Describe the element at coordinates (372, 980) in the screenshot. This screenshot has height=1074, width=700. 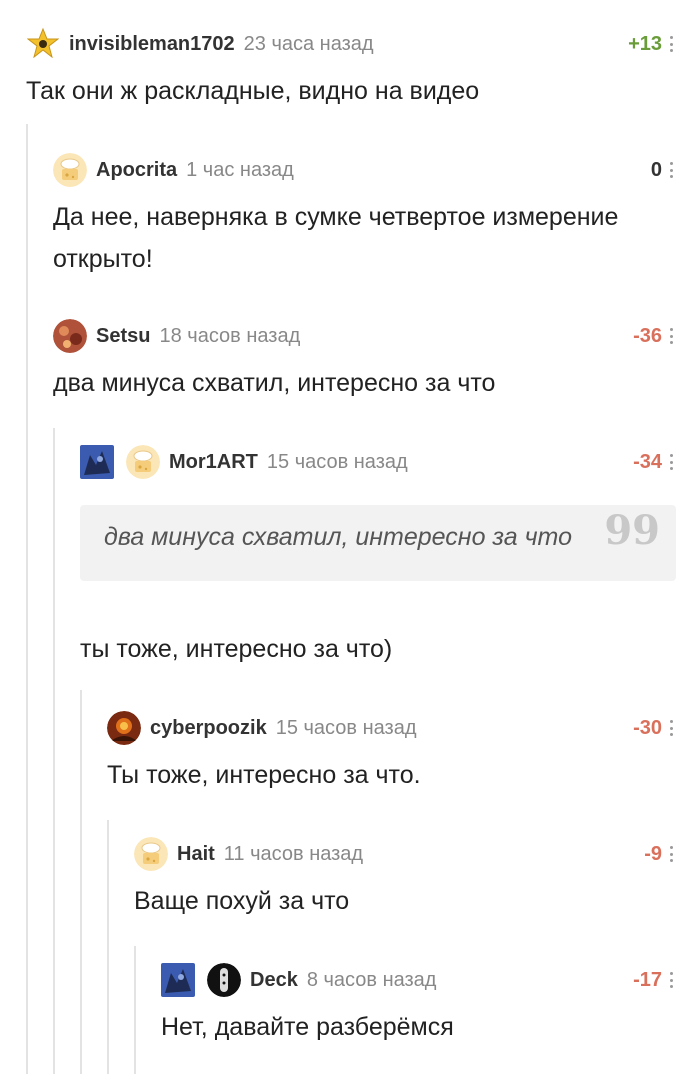
I see `timestamp: 8 часов назад` at that location.